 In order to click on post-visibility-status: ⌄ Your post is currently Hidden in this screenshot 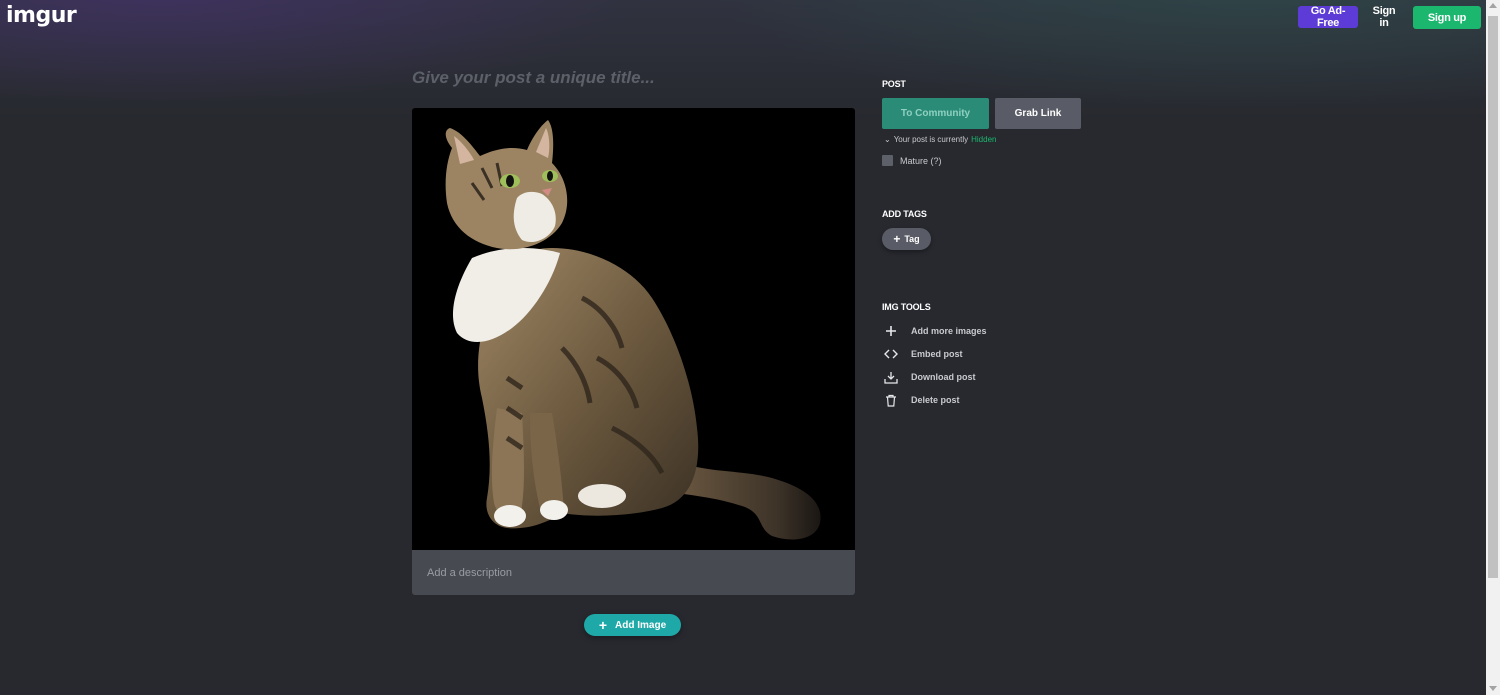, I will do `click(940, 139)`.